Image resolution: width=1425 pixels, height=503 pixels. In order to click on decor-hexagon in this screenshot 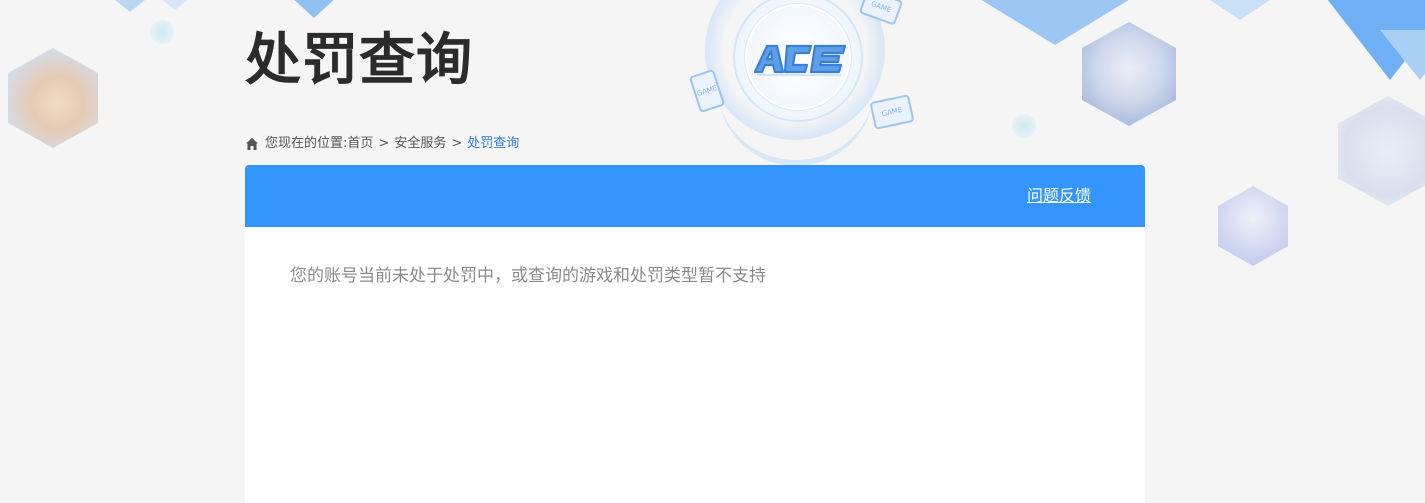, I will do `click(1381, 151)`.